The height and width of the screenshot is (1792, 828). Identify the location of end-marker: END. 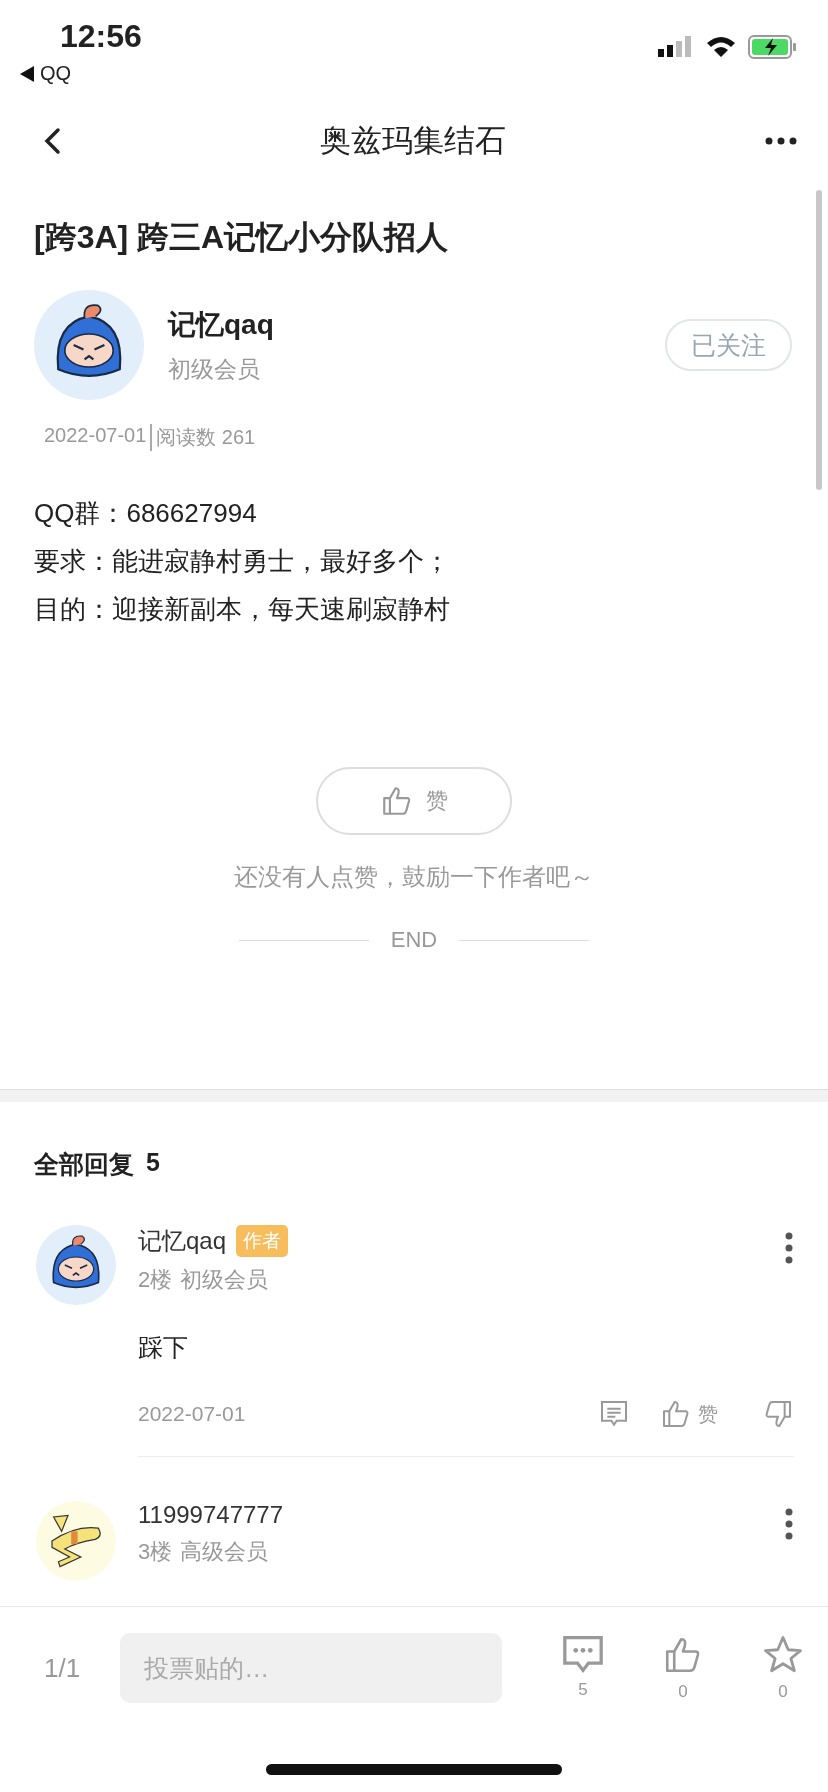
(414, 940).